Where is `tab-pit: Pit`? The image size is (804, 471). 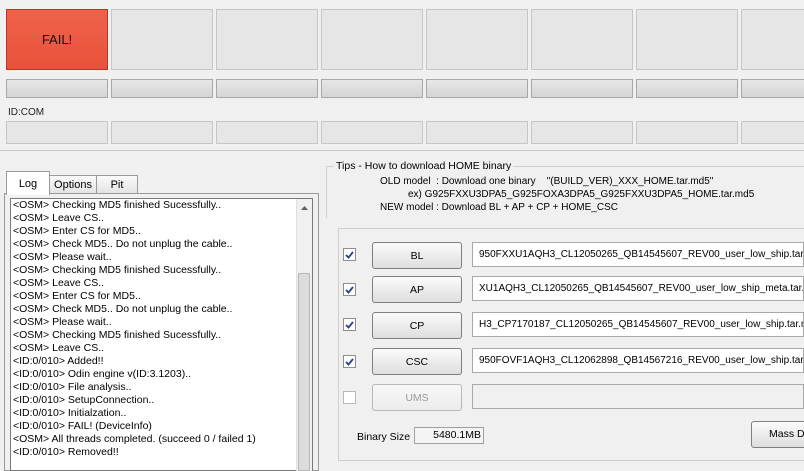
tab-pit: Pit is located at coordinates (117, 184).